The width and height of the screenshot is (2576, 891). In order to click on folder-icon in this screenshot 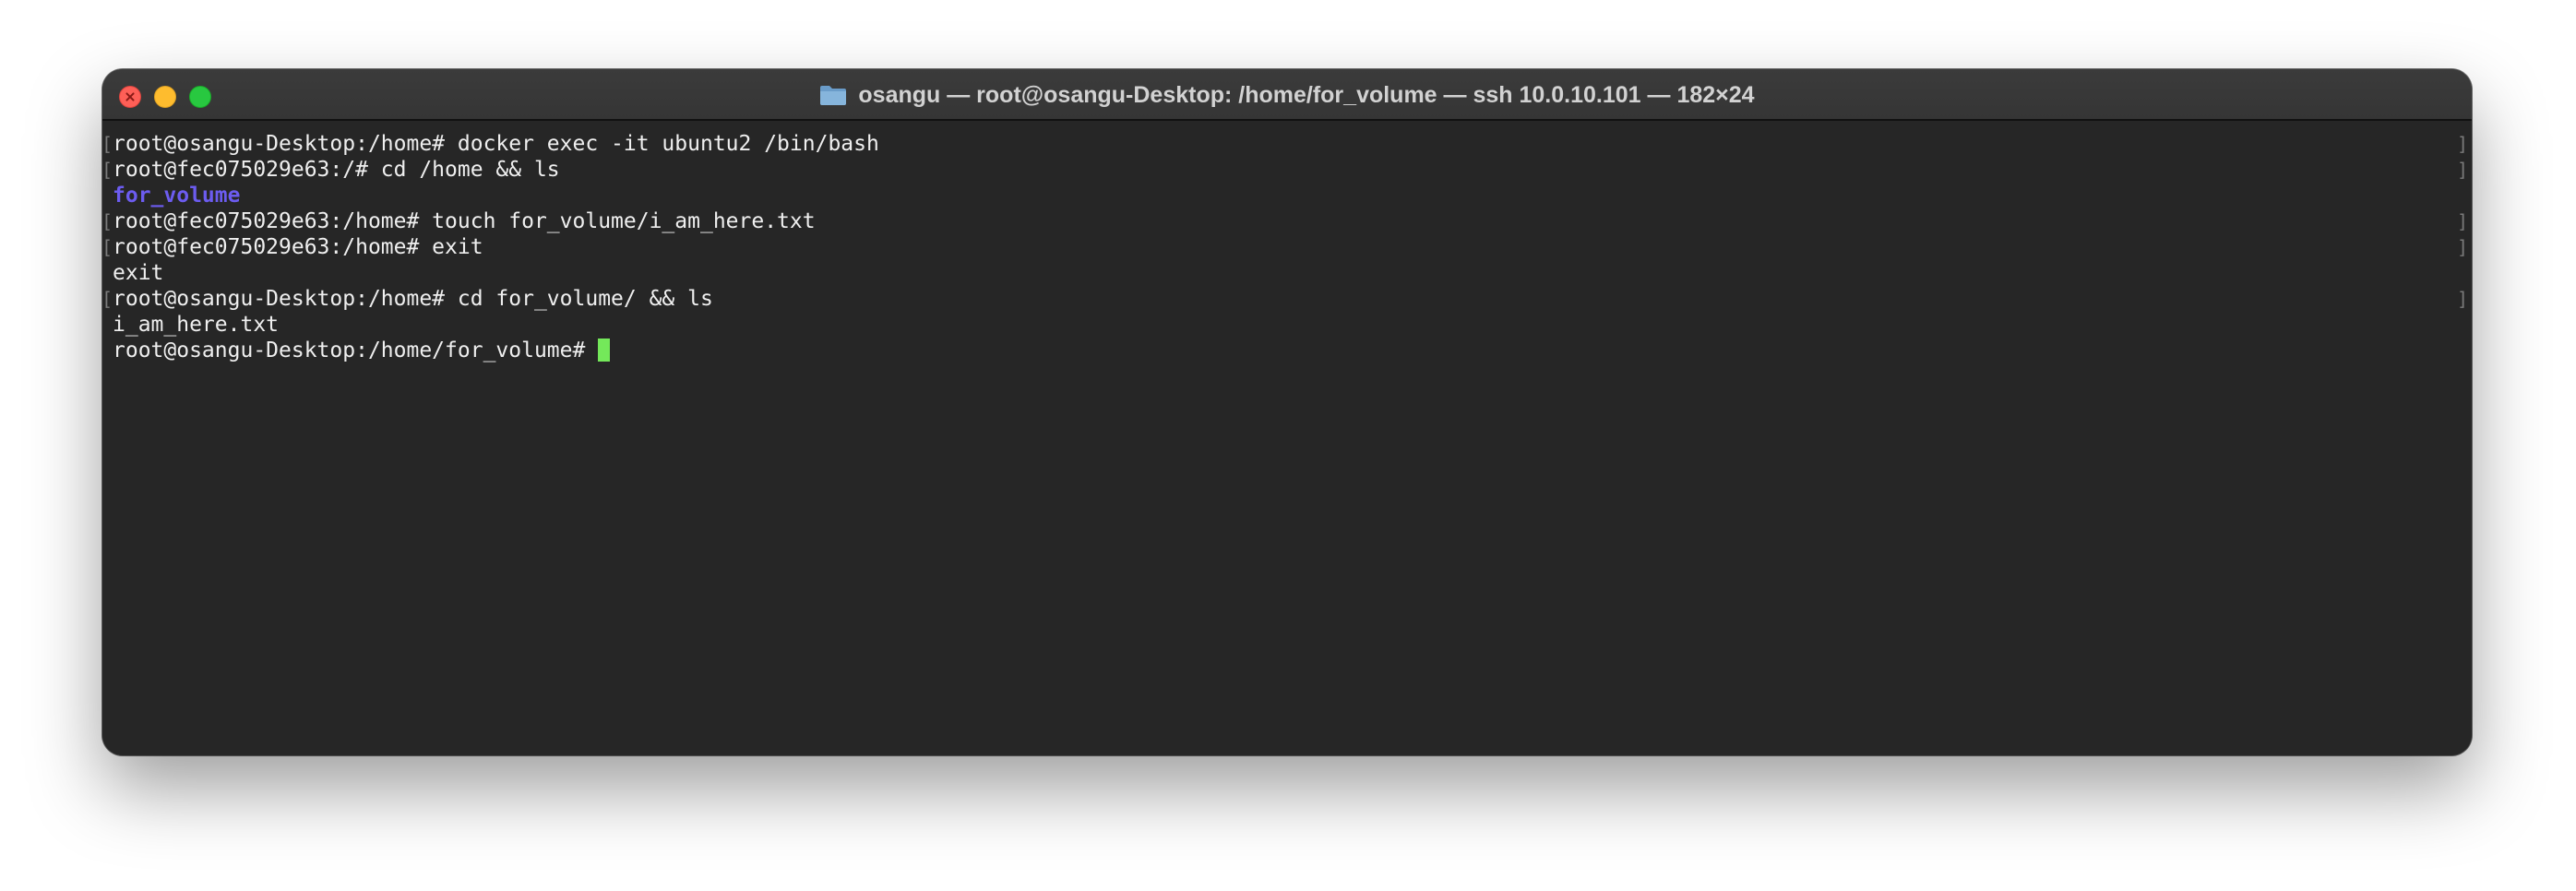, I will do `click(833, 95)`.